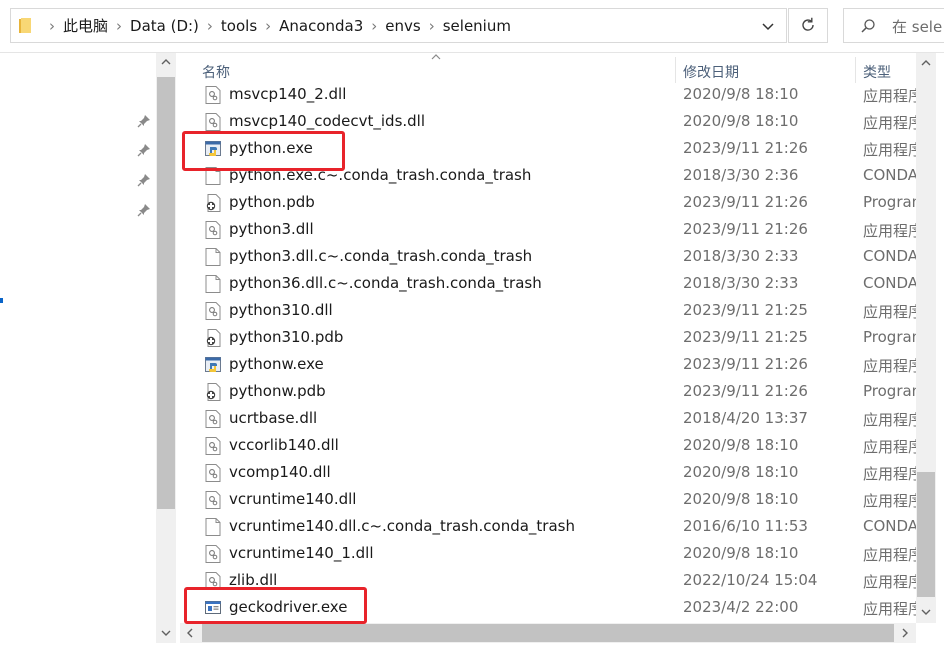 This screenshot has width=944, height=666. Describe the element at coordinates (546, 94) in the screenshot. I see `file-row: msvcp140_2.dll 2020/9/8 18:10 应用程序扩展` at that location.